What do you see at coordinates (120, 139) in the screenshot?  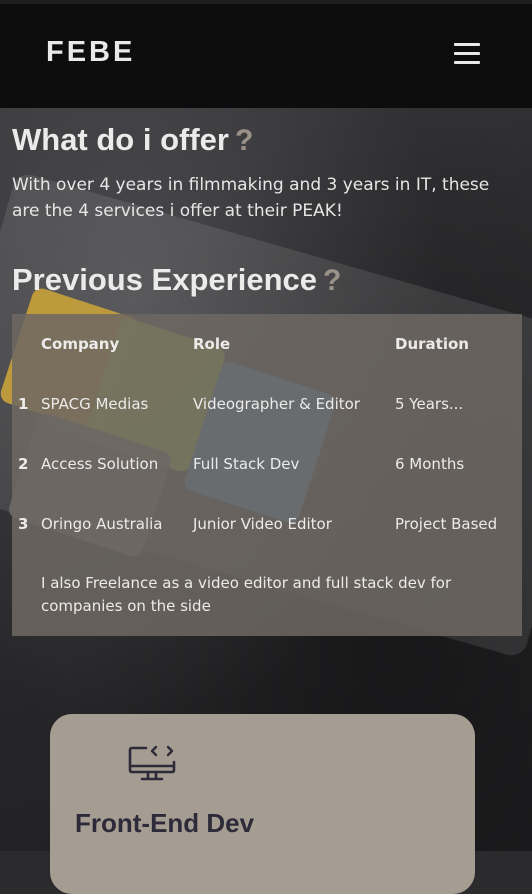 I see `offer-heading-text: What do i offer` at bounding box center [120, 139].